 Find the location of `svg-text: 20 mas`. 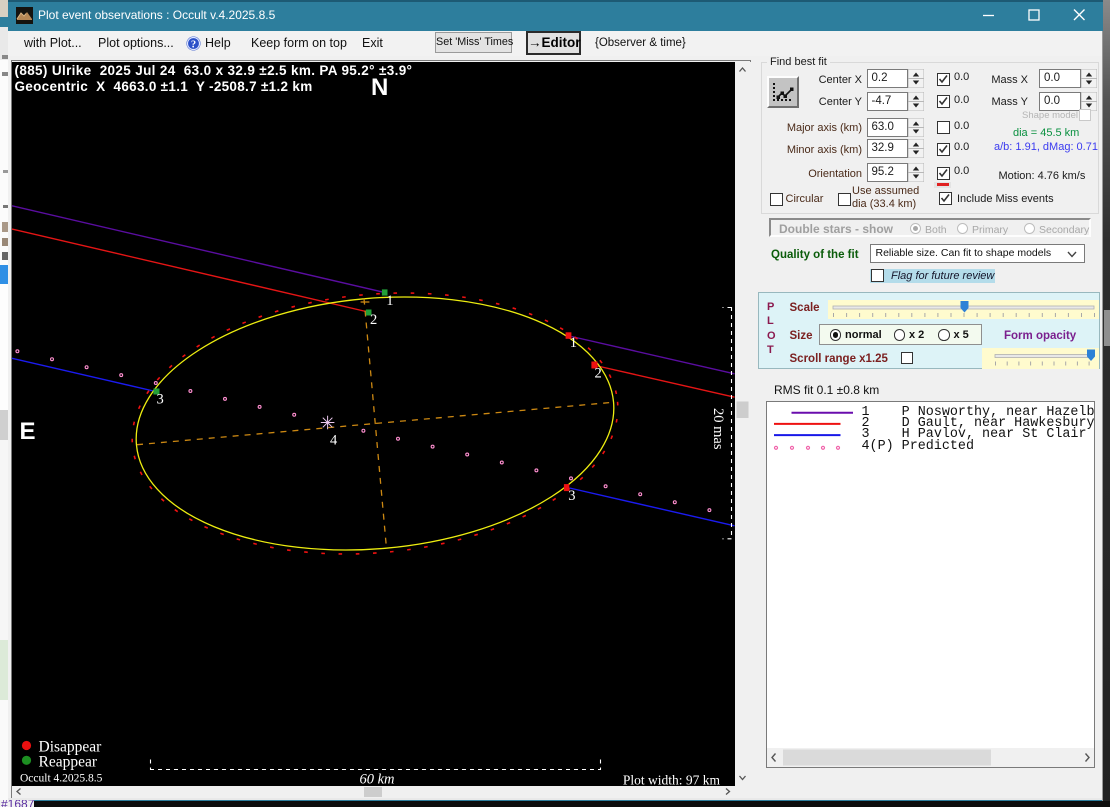

svg-text: 20 mas is located at coordinates (718, 429).